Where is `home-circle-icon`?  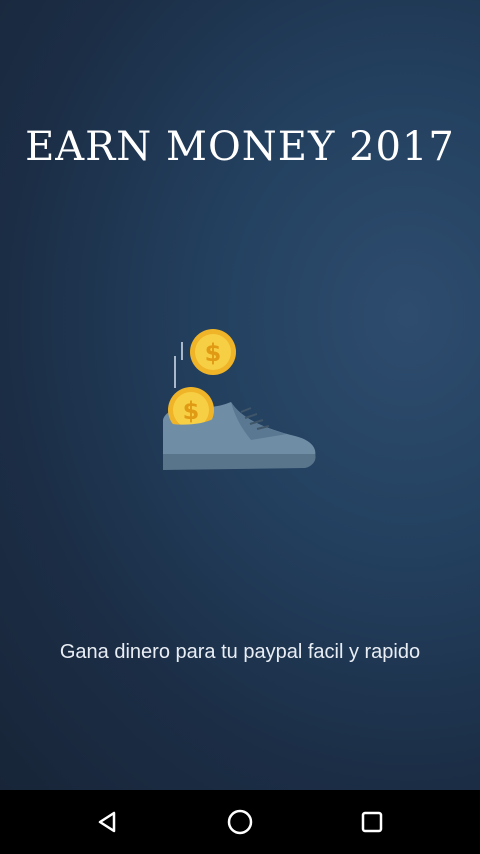
home-circle-icon is located at coordinates (240, 822).